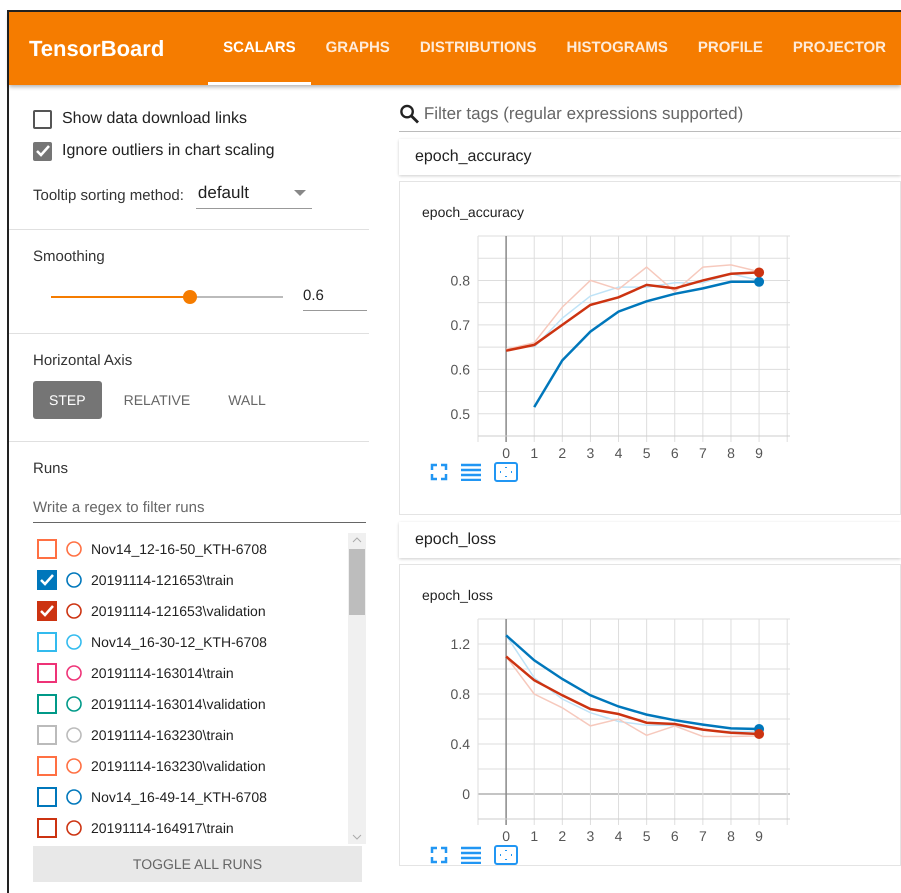 The image size is (901, 893). What do you see at coordinates (300, 193) in the screenshot?
I see `dropdown-caret-icon` at bounding box center [300, 193].